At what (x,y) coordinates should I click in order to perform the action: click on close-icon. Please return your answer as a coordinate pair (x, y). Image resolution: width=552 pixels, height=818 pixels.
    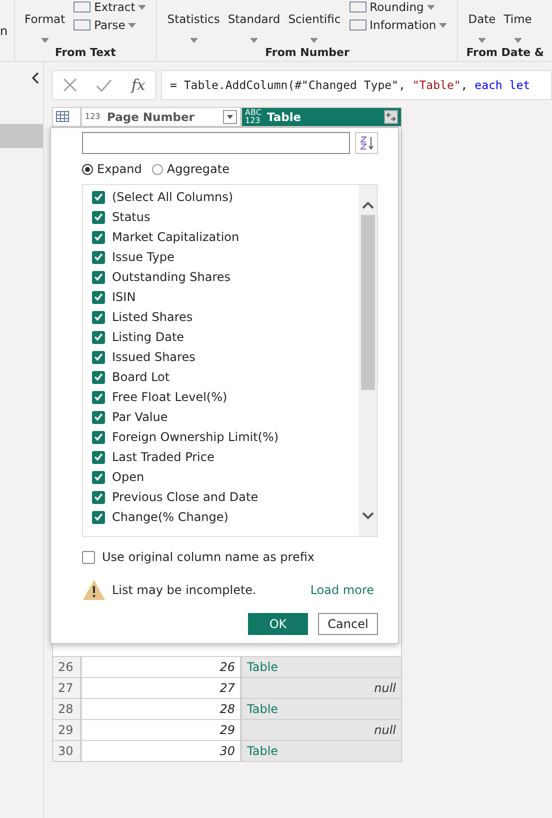
    Looking at the image, I should click on (69, 85).